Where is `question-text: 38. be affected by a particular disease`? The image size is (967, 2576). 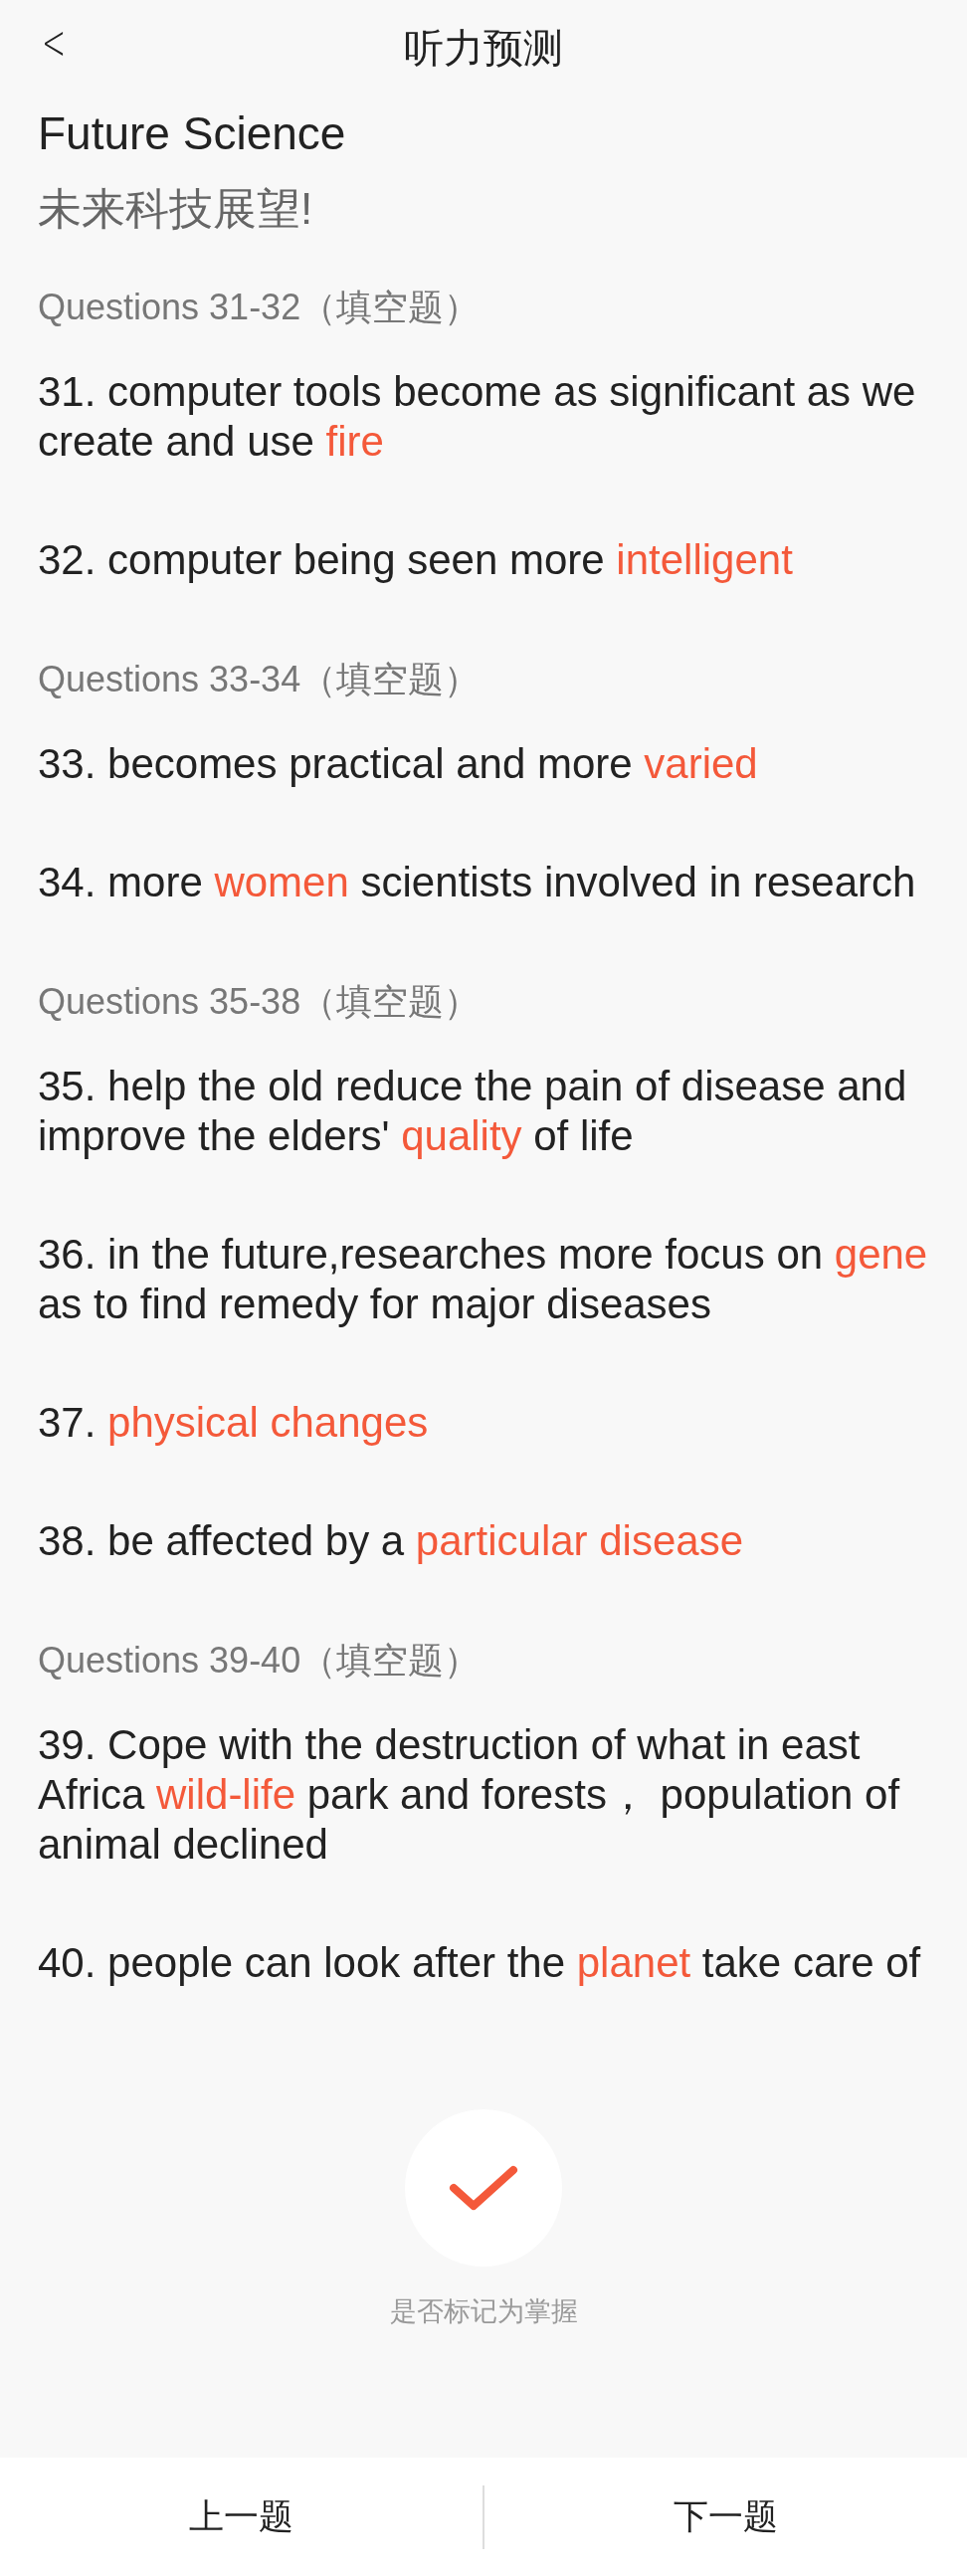
question-text: 38. be affected by a particular disease is located at coordinates (391, 1541).